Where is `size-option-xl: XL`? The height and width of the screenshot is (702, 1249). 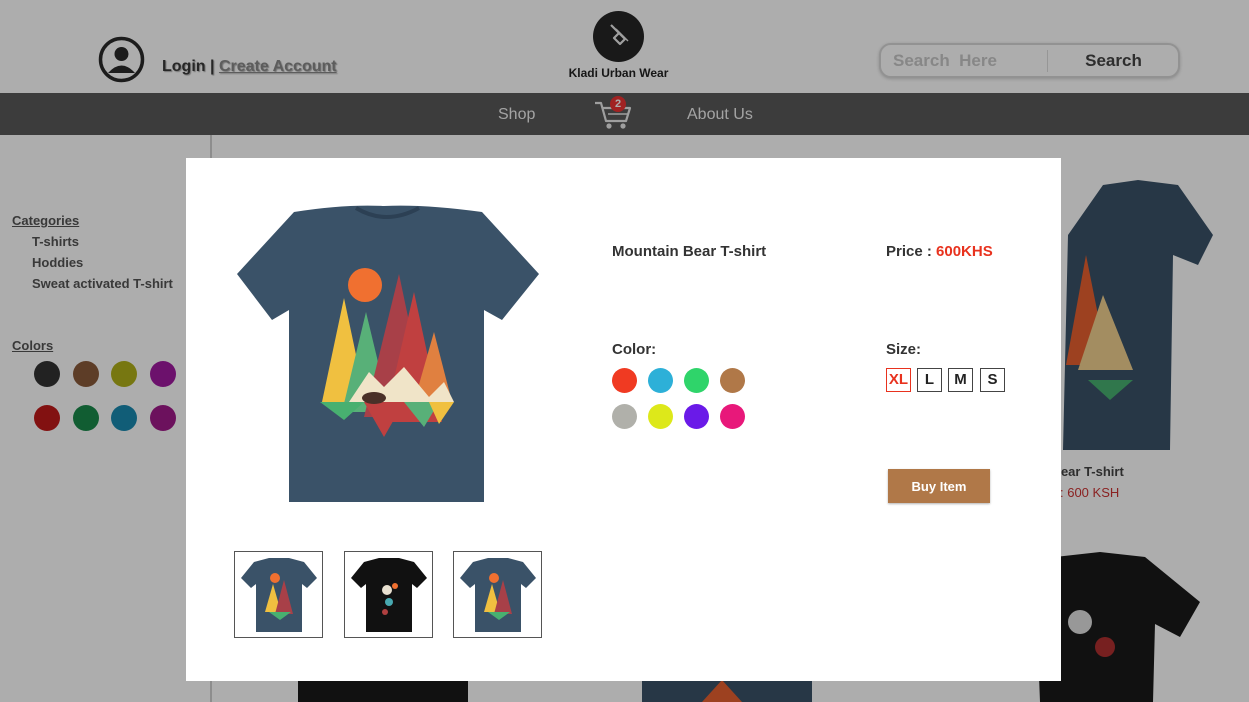
size-option-xl: XL is located at coordinates (898, 380).